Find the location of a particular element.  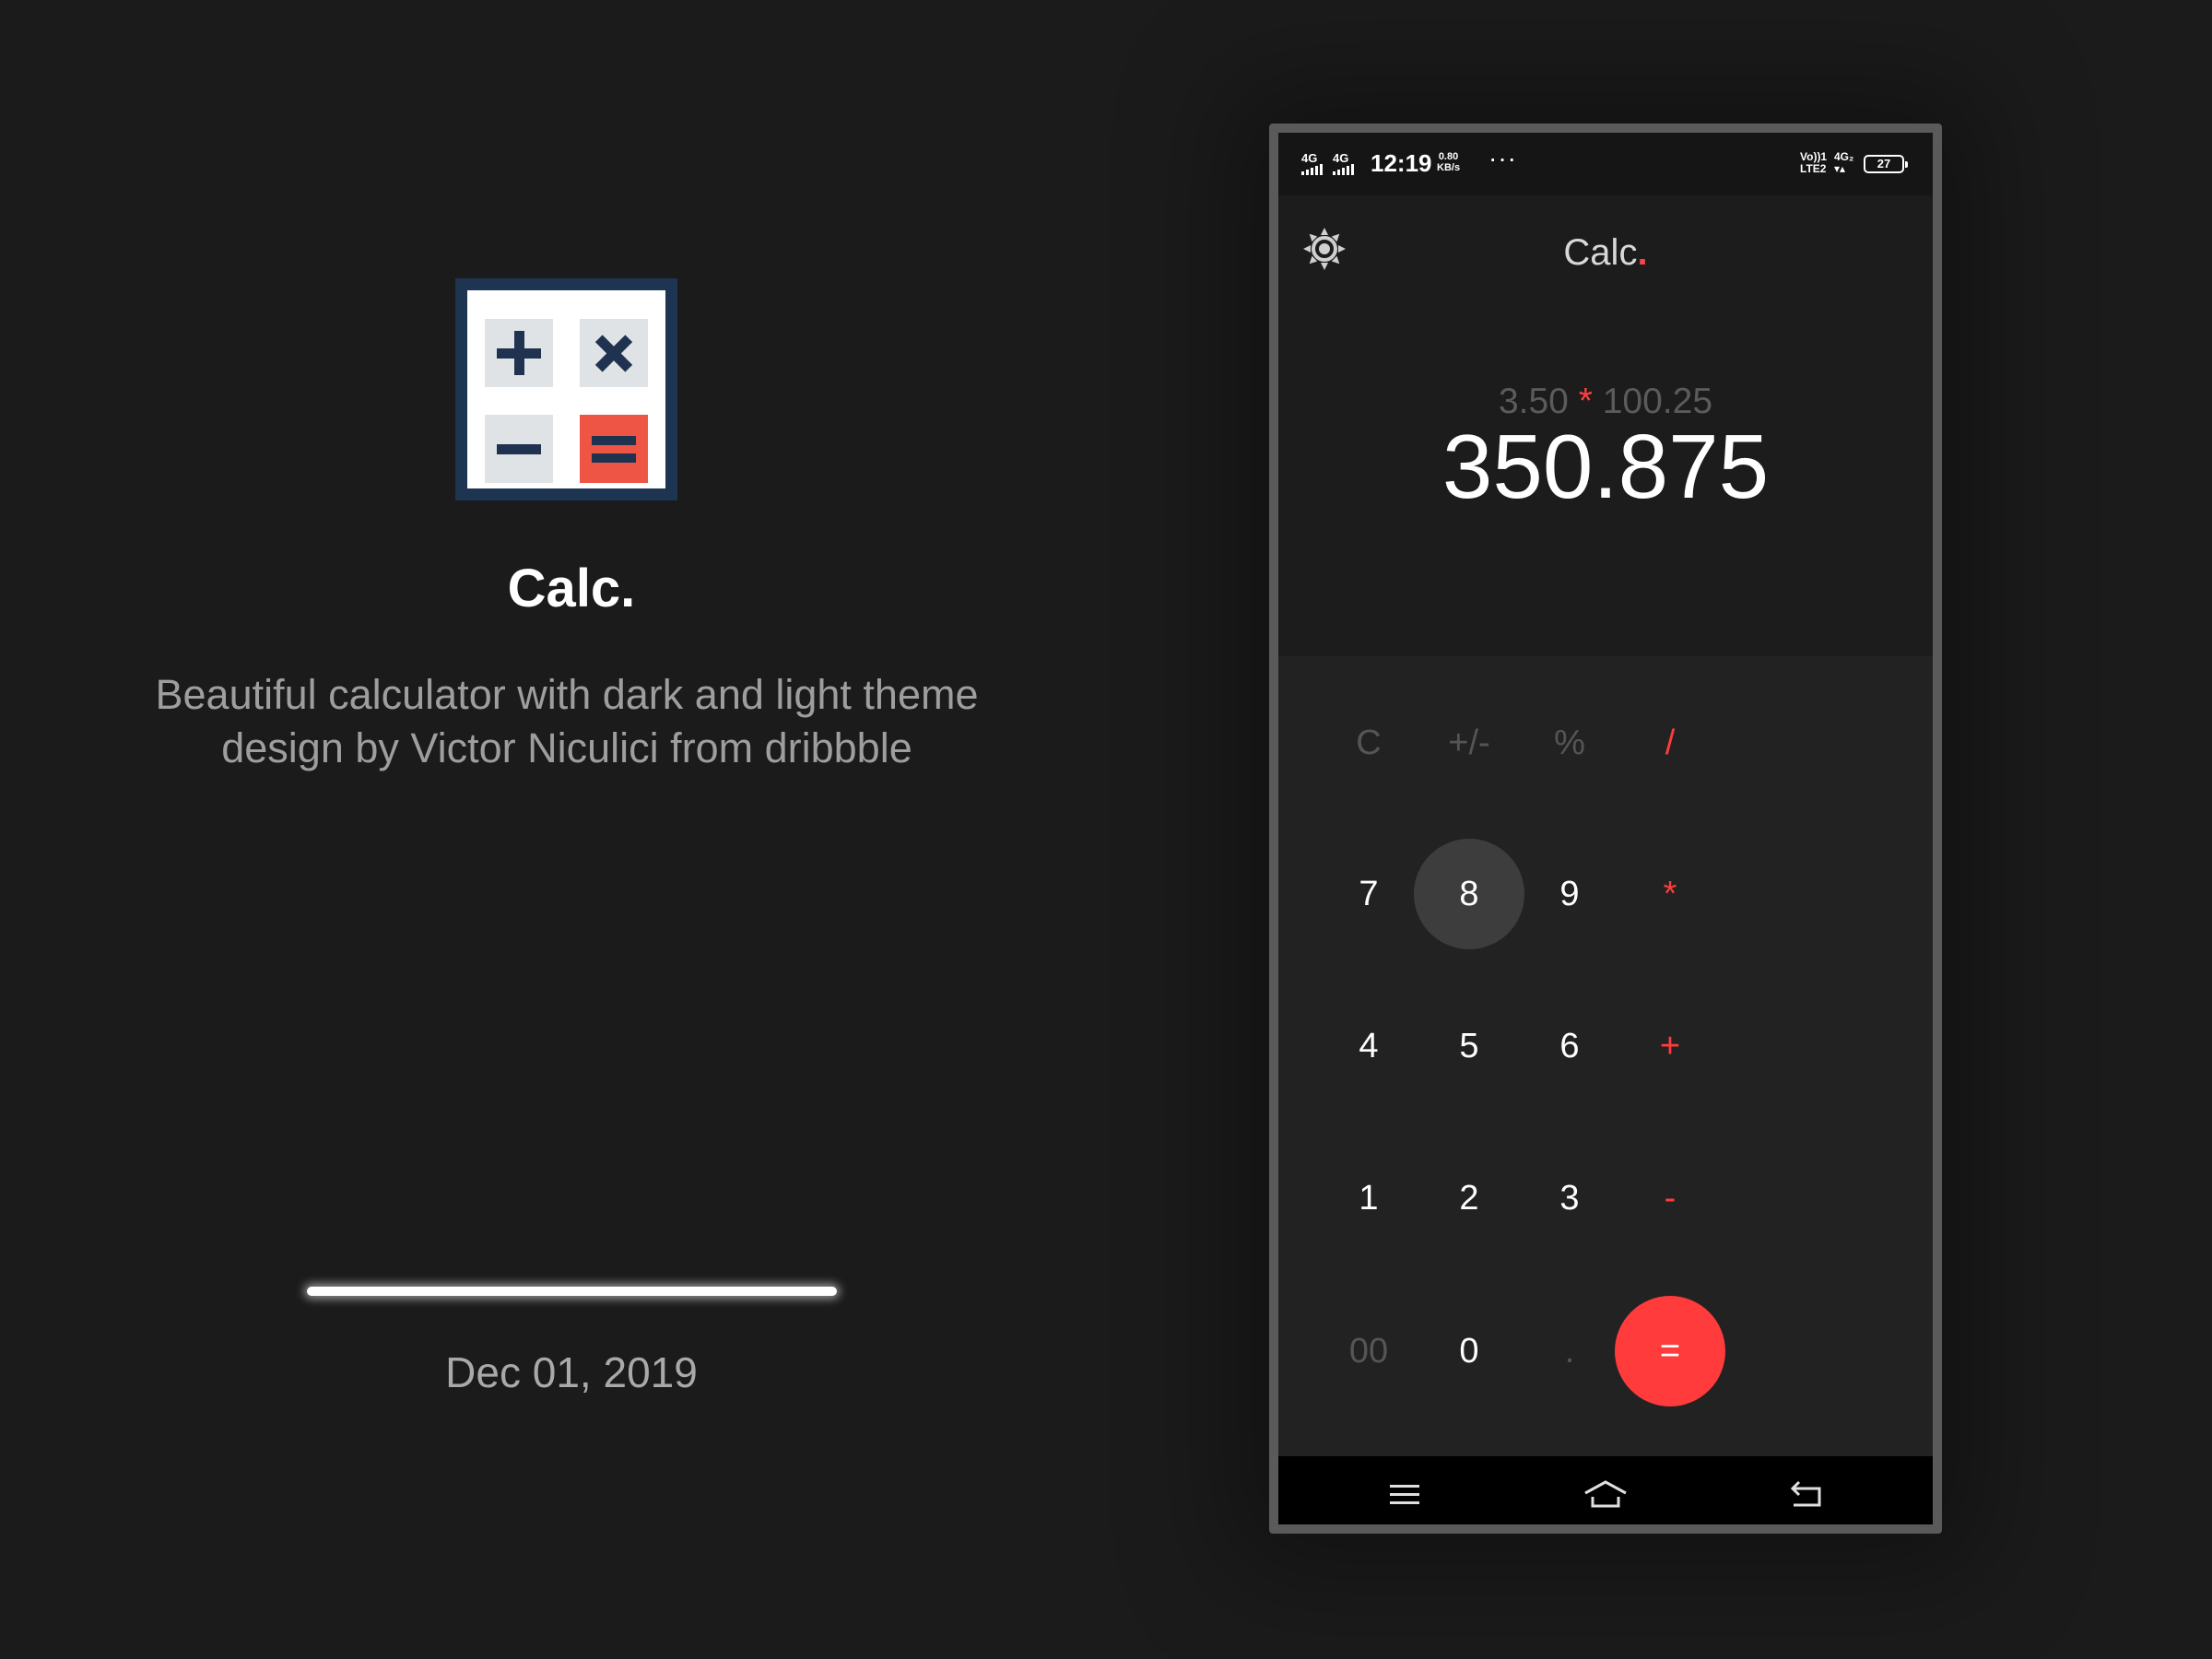

promo-title: Calc. is located at coordinates (571, 588).